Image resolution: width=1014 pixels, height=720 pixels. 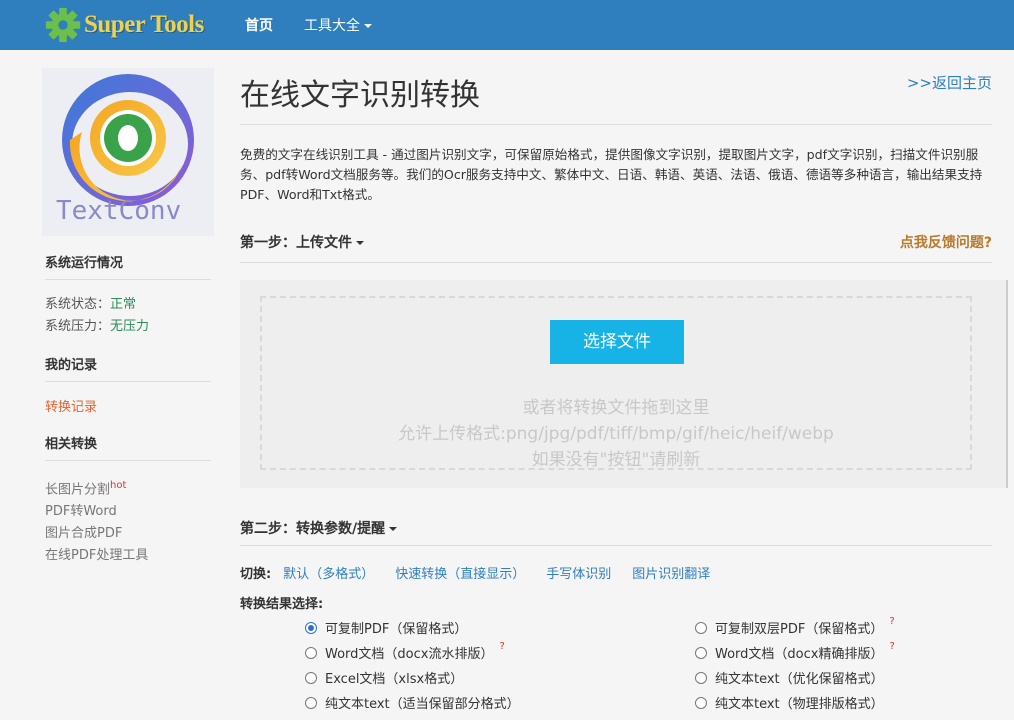 I want to click on related-label: 长图片分割, so click(x=78, y=490).